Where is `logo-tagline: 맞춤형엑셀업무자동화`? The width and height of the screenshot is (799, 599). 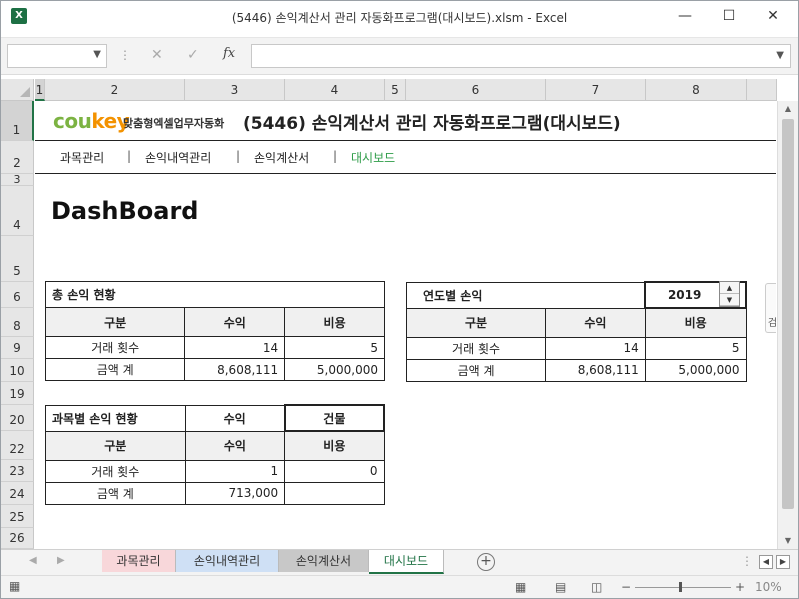
logo-tagline: 맞춤형엑셀업무자동화 is located at coordinates (174, 123).